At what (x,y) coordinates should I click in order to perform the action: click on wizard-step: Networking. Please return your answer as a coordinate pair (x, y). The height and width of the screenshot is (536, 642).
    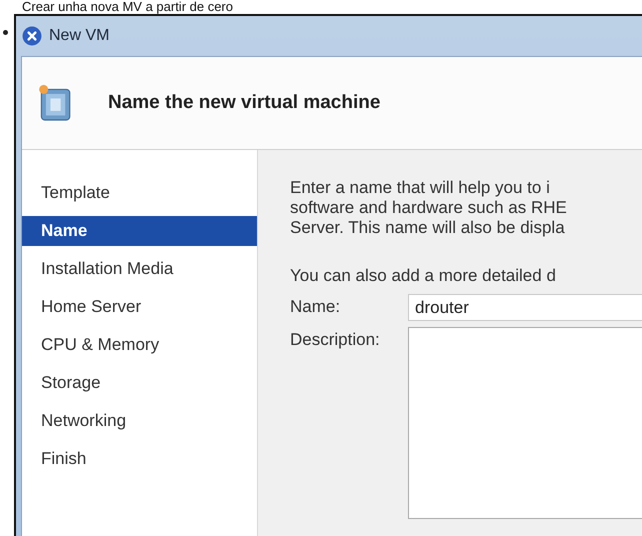
    Looking at the image, I should click on (139, 421).